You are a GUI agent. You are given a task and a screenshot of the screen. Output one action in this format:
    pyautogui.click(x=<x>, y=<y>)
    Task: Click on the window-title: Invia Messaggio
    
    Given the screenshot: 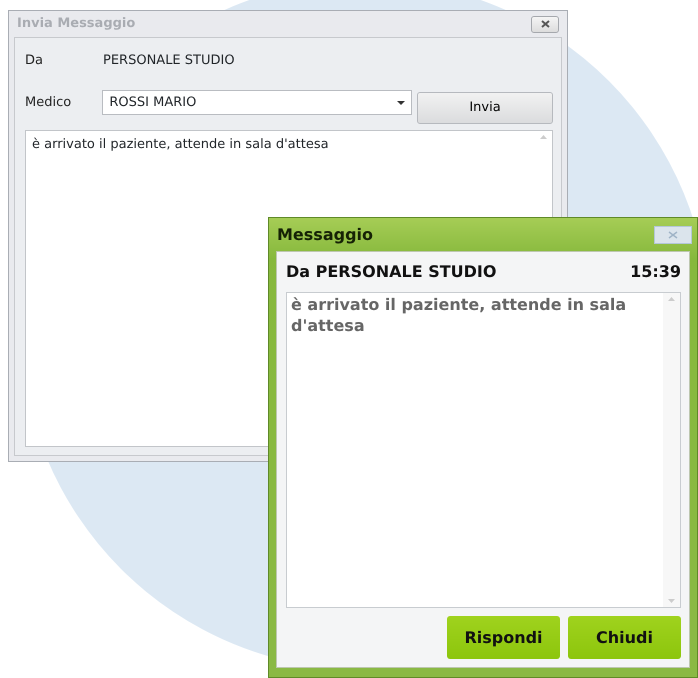 What is the action you would take?
    pyautogui.click(x=76, y=24)
    